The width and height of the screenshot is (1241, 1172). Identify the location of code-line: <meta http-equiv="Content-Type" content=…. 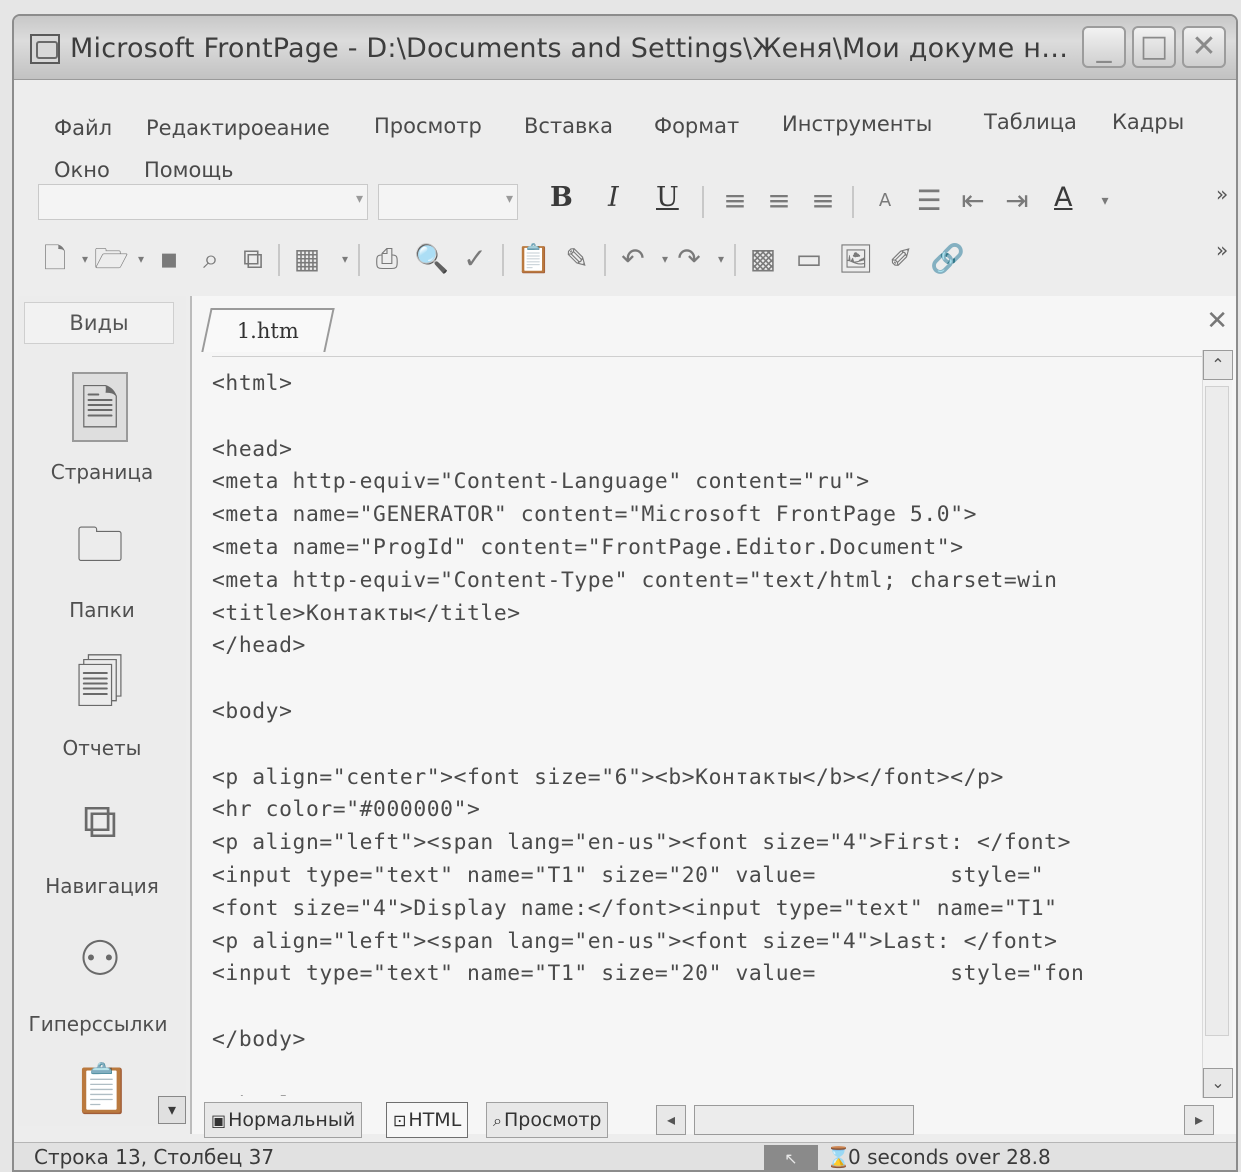
(707, 584).